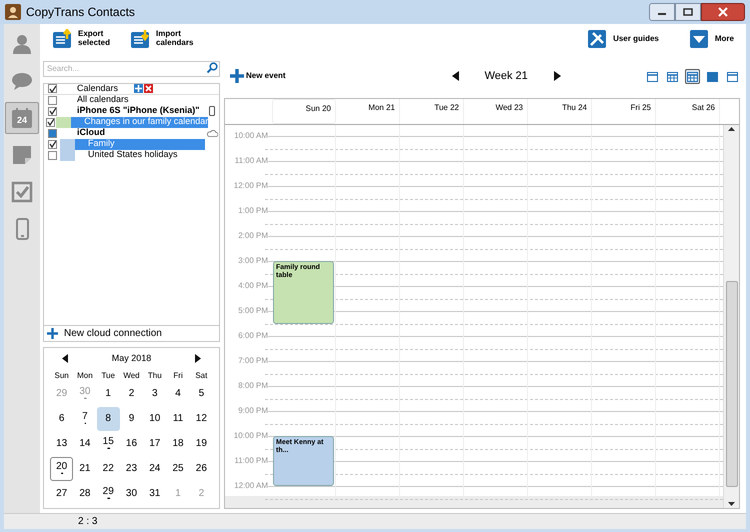  Describe the element at coordinates (688, 111) in the screenshot. I see `day-header: Sat 26` at that location.